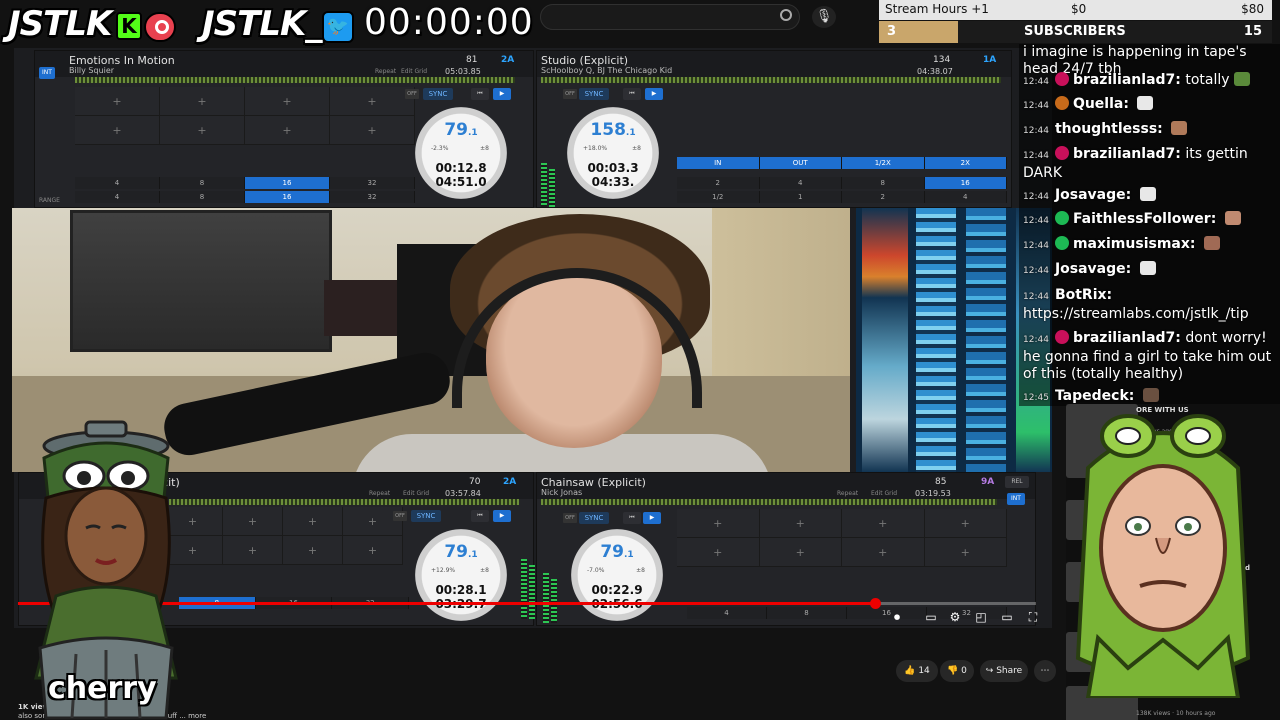  What do you see at coordinates (1045, 671) in the screenshot?
I see `more-actions-button: ⋯` at bounding box center [1045, 671].